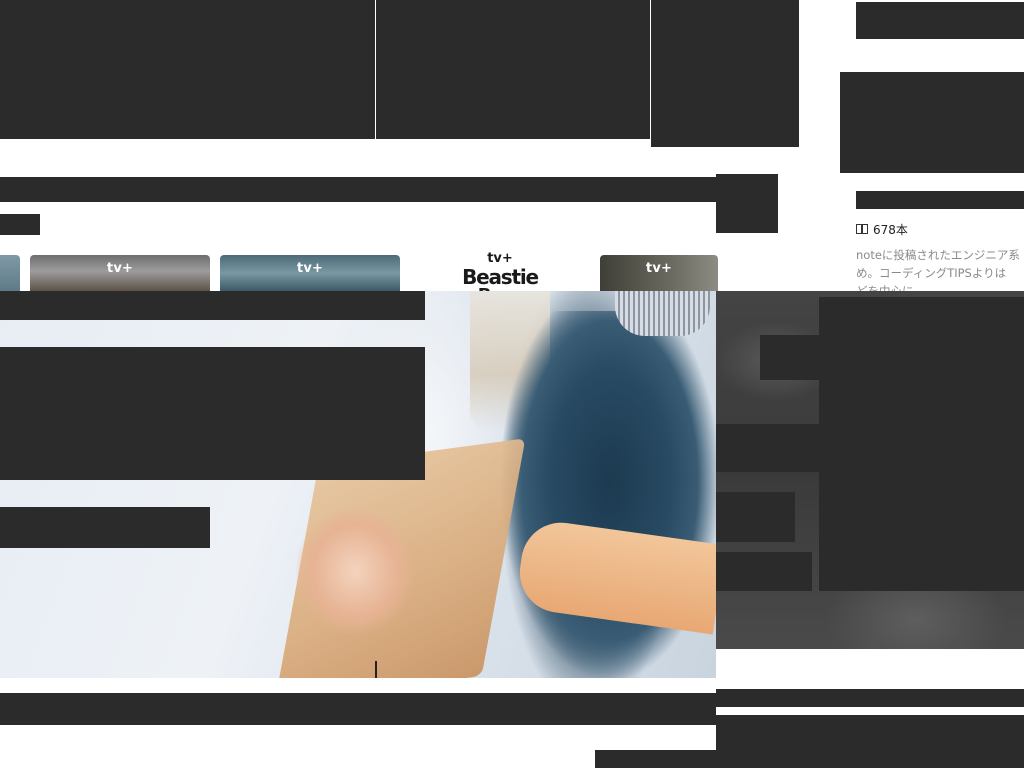 Image resolution: width=1024 pixels, height=768 pixels. Describe the element at coordinates (20, 224) in the screenshot. I see `section-tag` at that location.